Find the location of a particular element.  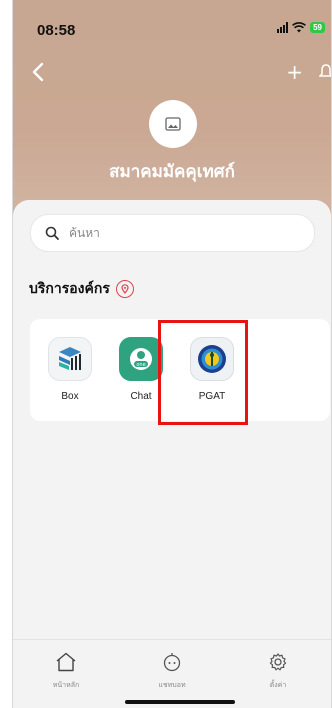

status-icons: 59 is located at coordinates (301, 27).